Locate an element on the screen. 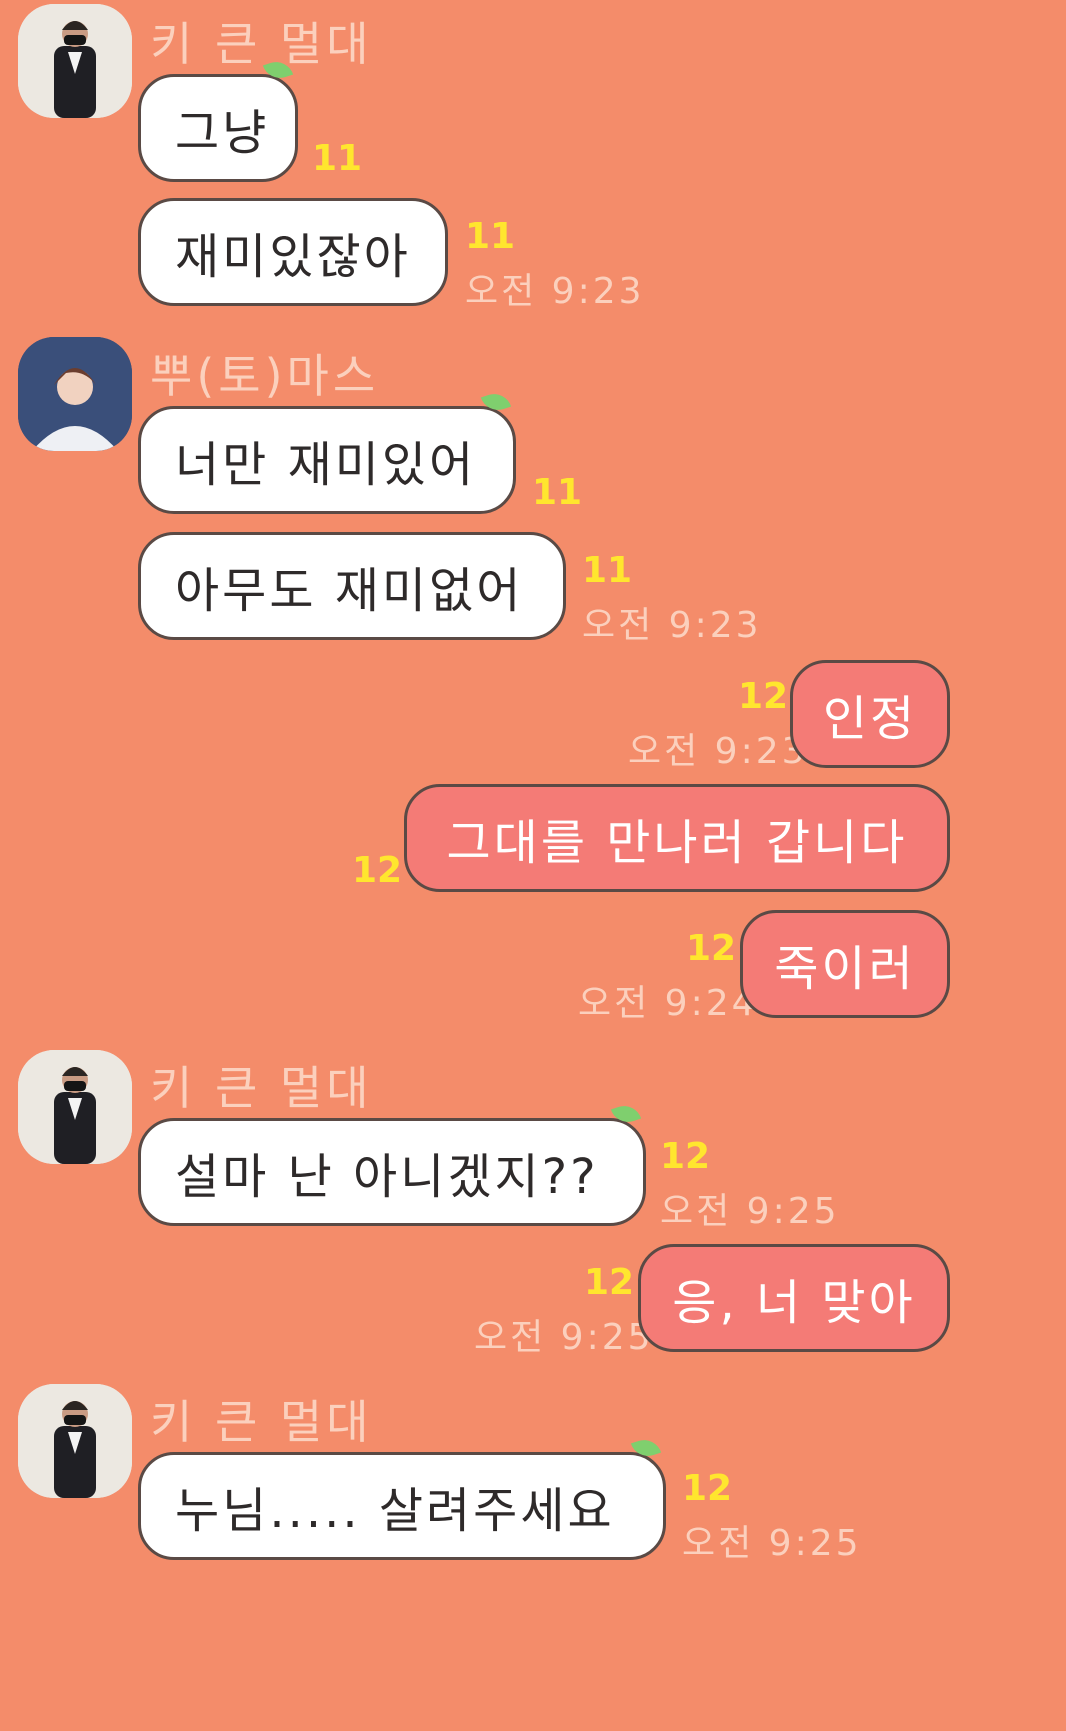  message-bubble: 설마 난 아니겠지?? is located at coordinates (392, 1163).